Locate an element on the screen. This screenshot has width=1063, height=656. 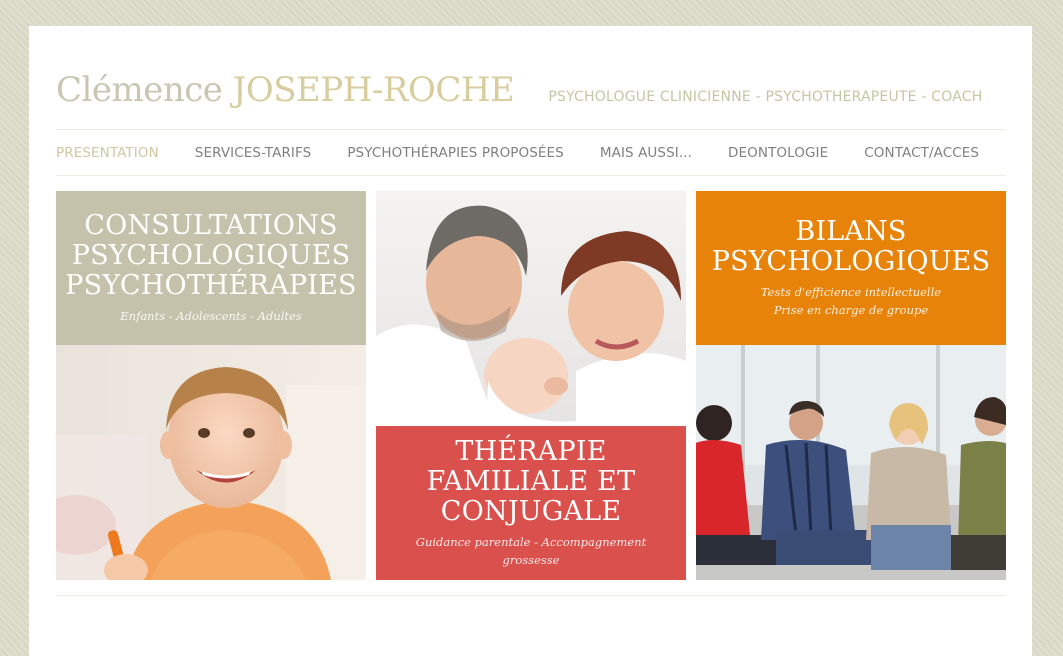
nav-item-psychotherapies: PSYCHOTHÉRAPIES PROPOSÉES is located at coordinates (455, 153).